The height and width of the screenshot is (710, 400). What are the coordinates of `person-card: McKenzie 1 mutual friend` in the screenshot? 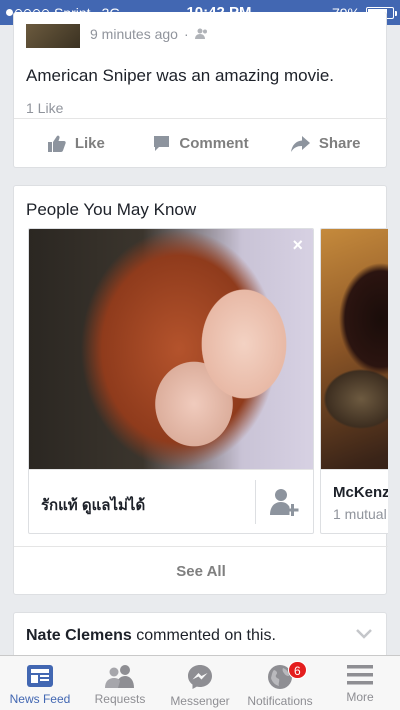 It's located at (354, 381).